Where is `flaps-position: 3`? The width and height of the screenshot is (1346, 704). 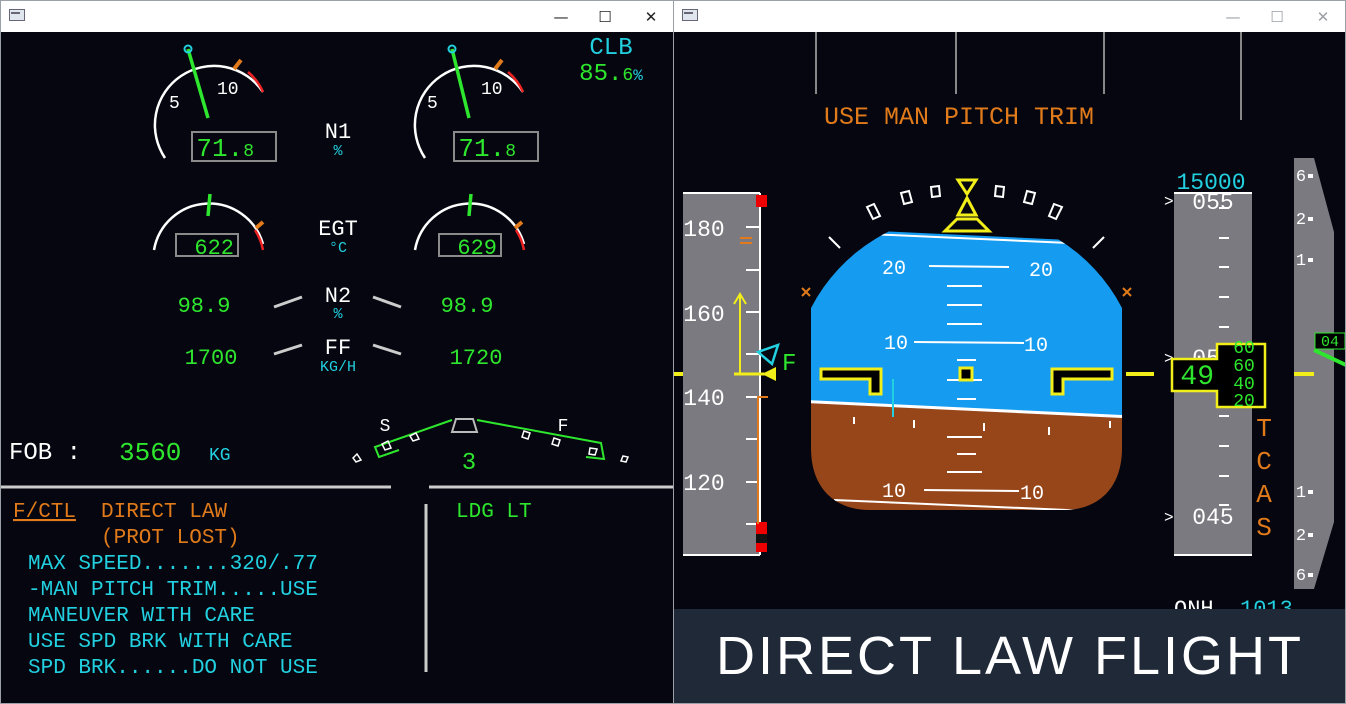 flaps-position: 3 is located at coordinates (469, 463).